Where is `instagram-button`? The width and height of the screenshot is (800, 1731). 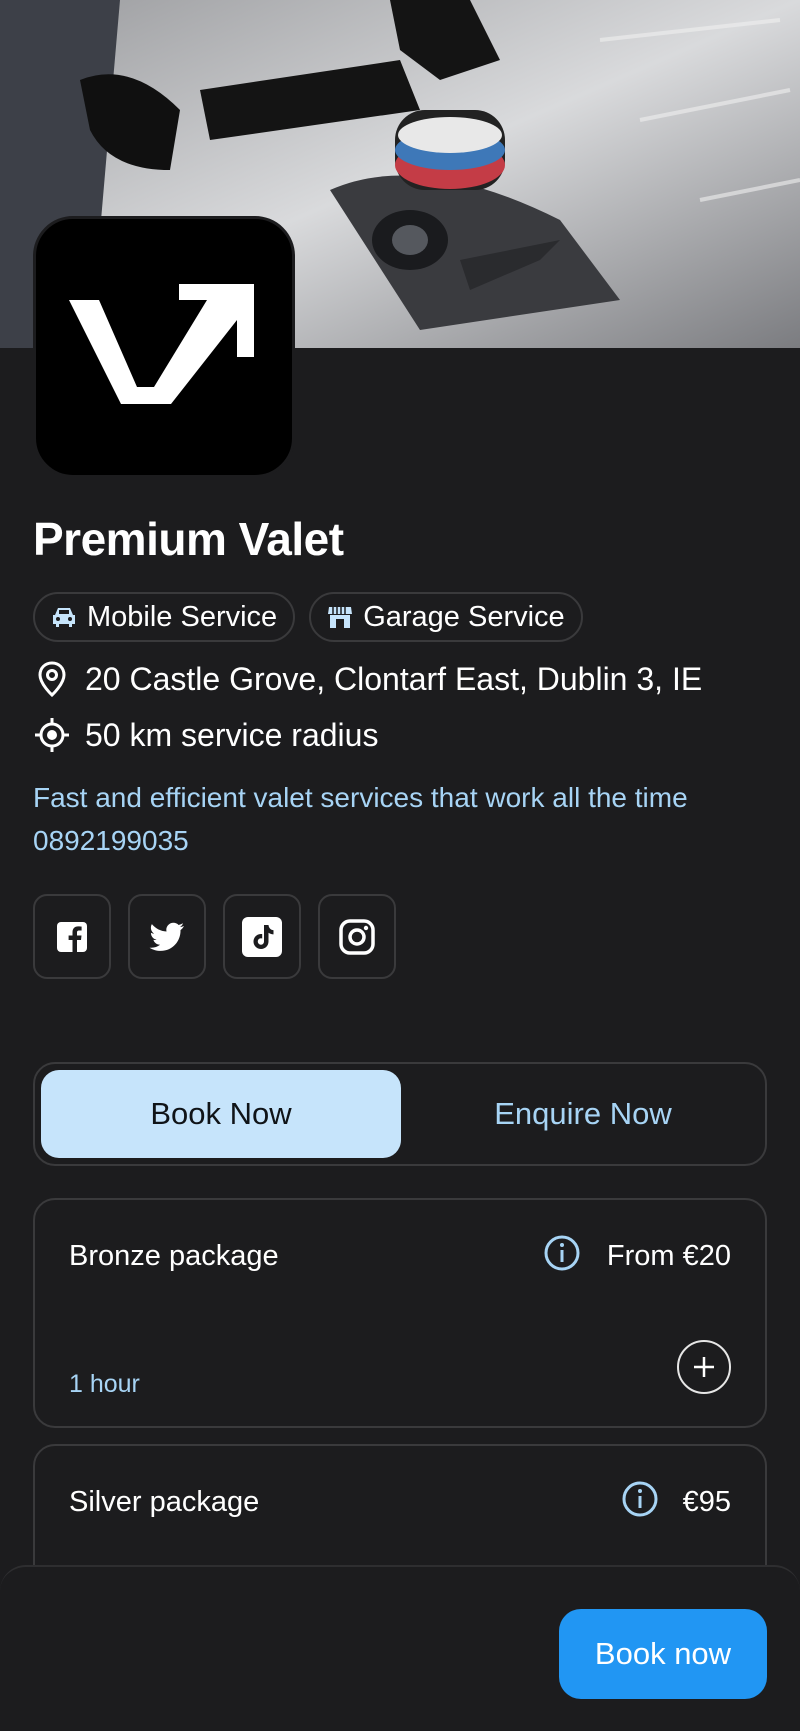
instagram-button is located at coordinates (357, 936).